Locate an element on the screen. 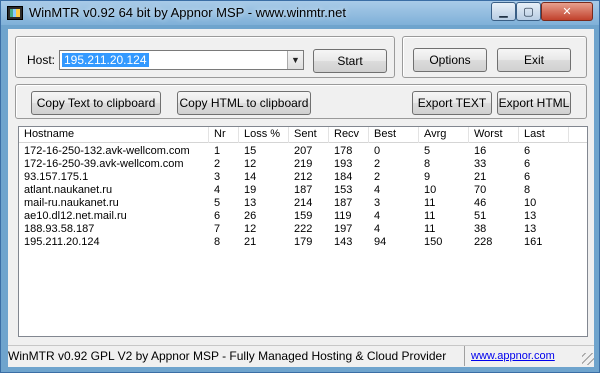  cell-recv: 153 is located at coordinates (343, 190).